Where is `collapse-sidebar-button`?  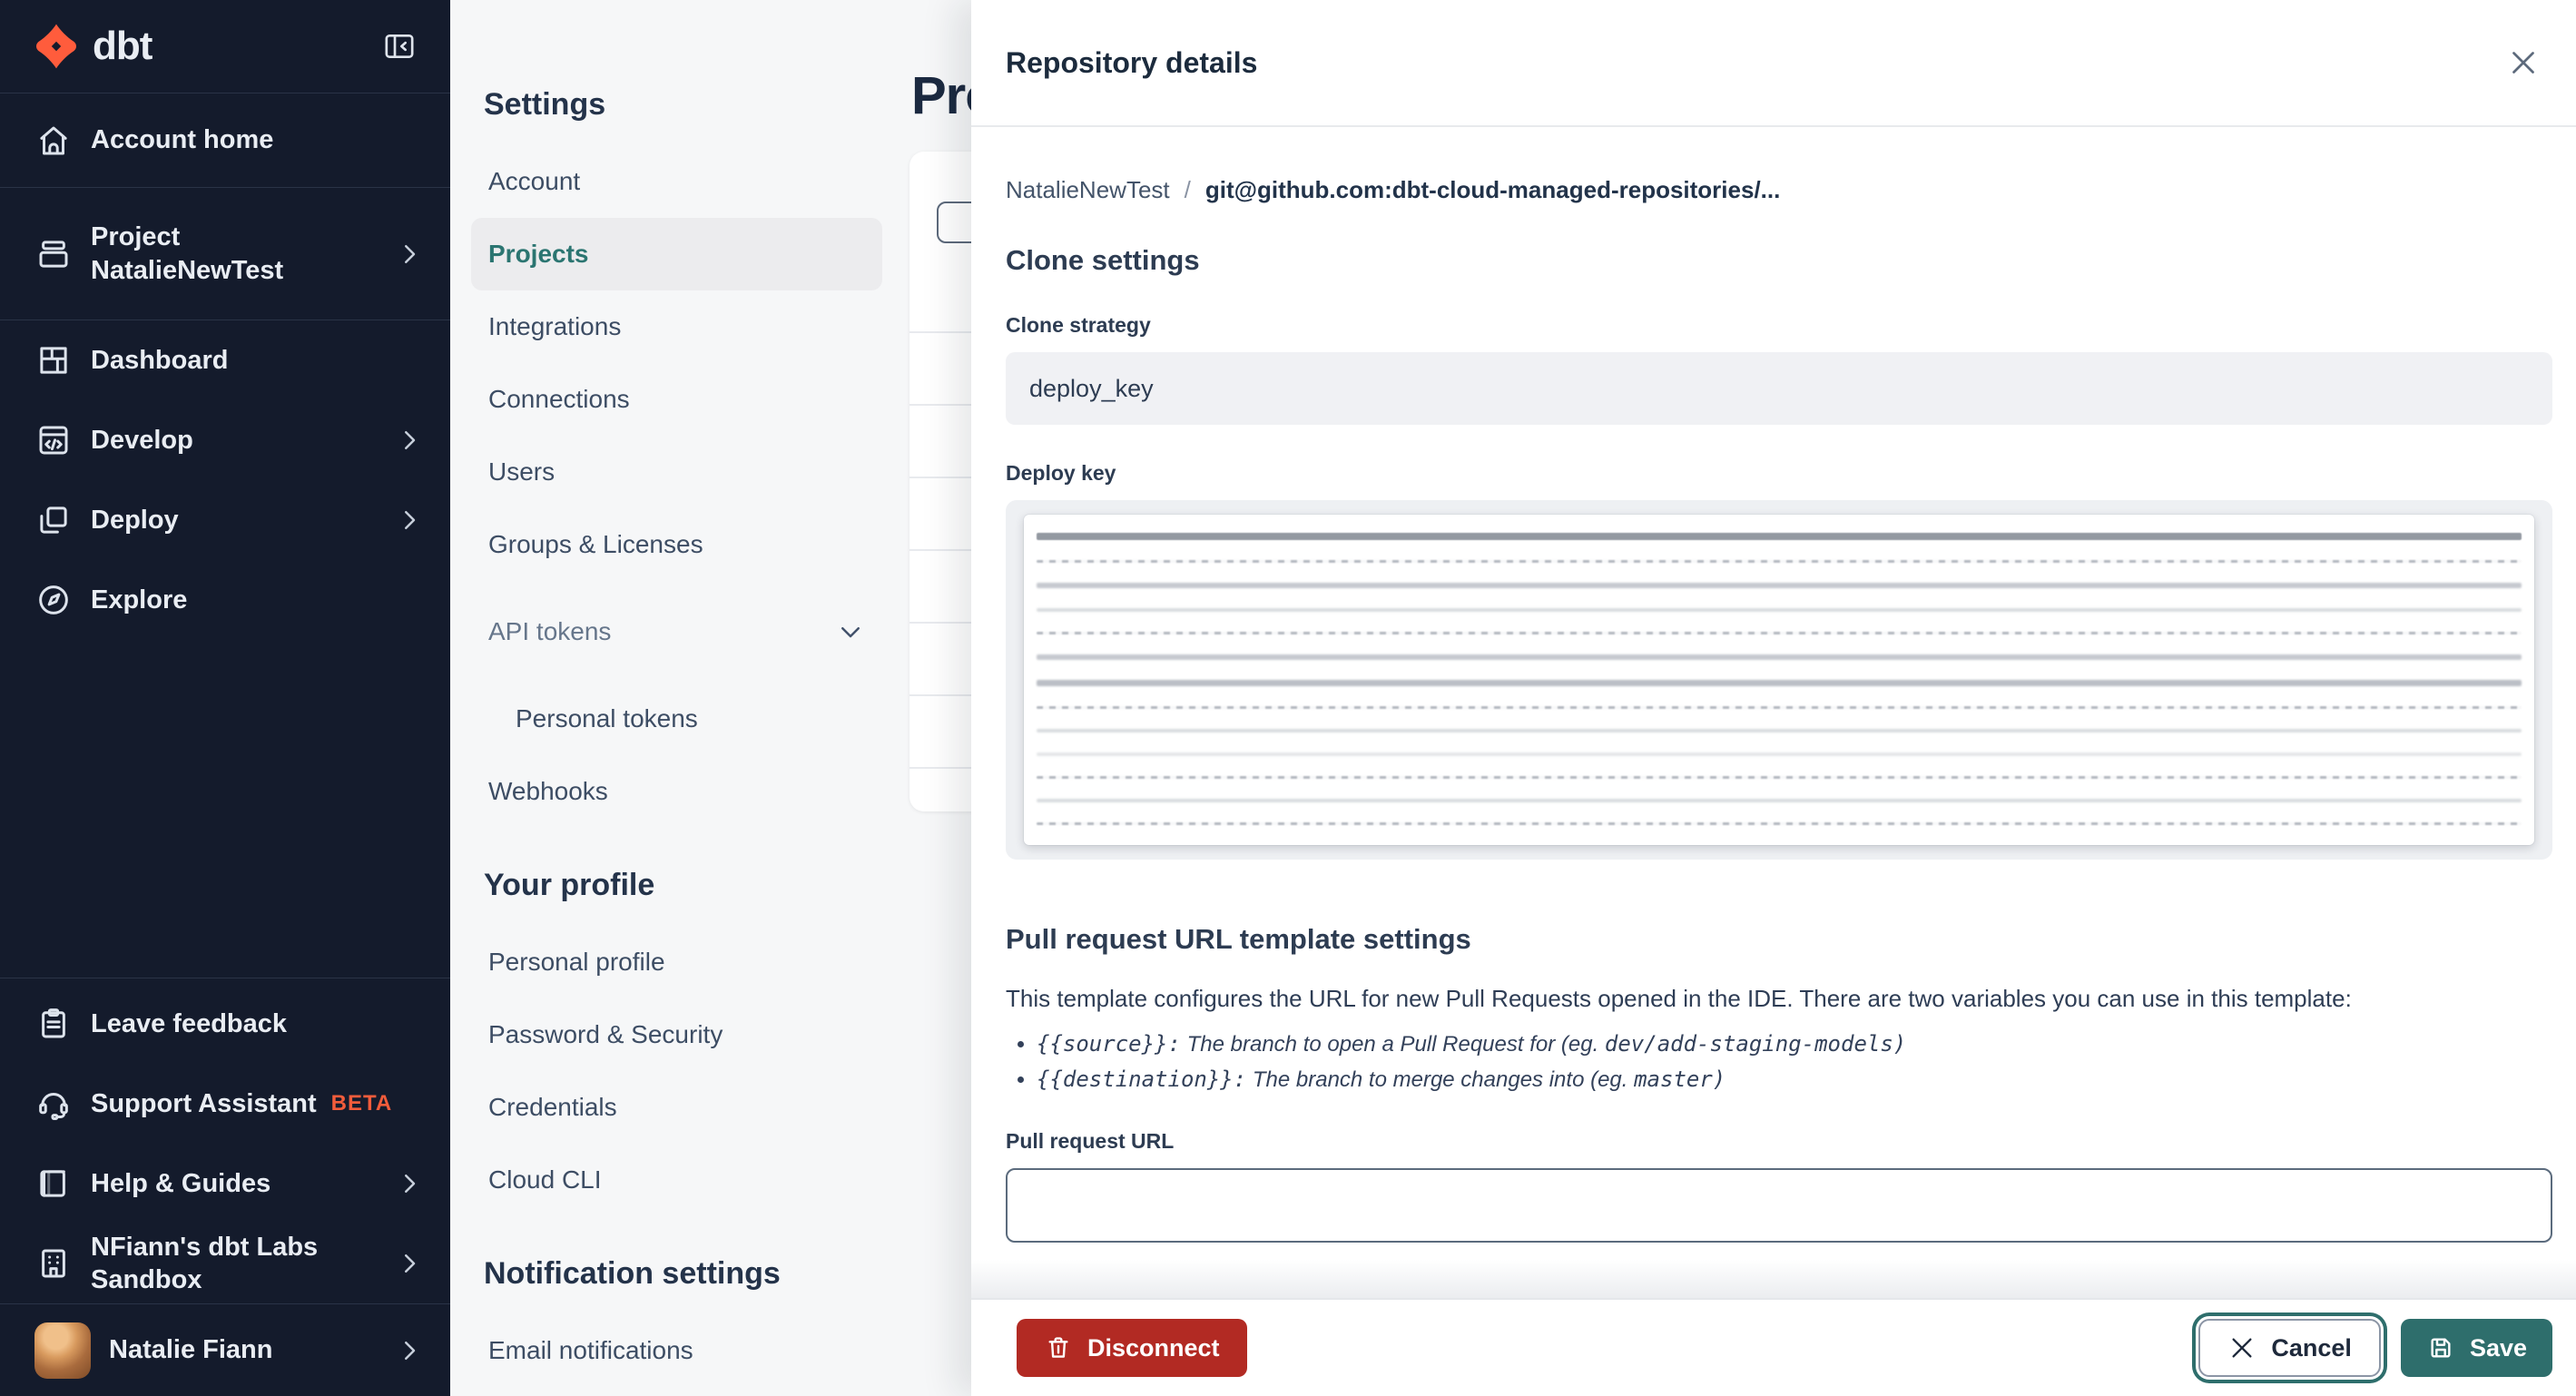 collapse-sidebar-button is located at coordinates (399, 46).